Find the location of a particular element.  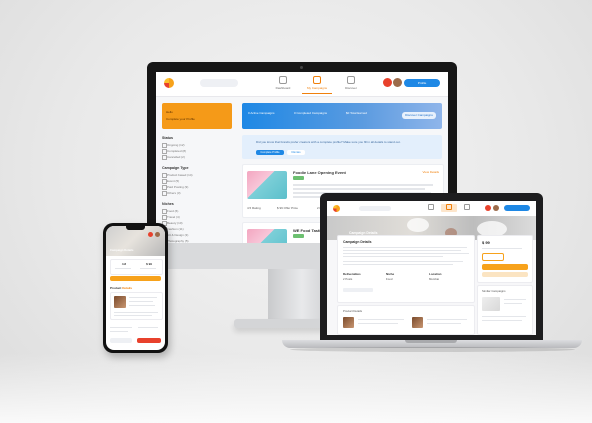

nav-discover: Discover is located at coordinates (351, 83).